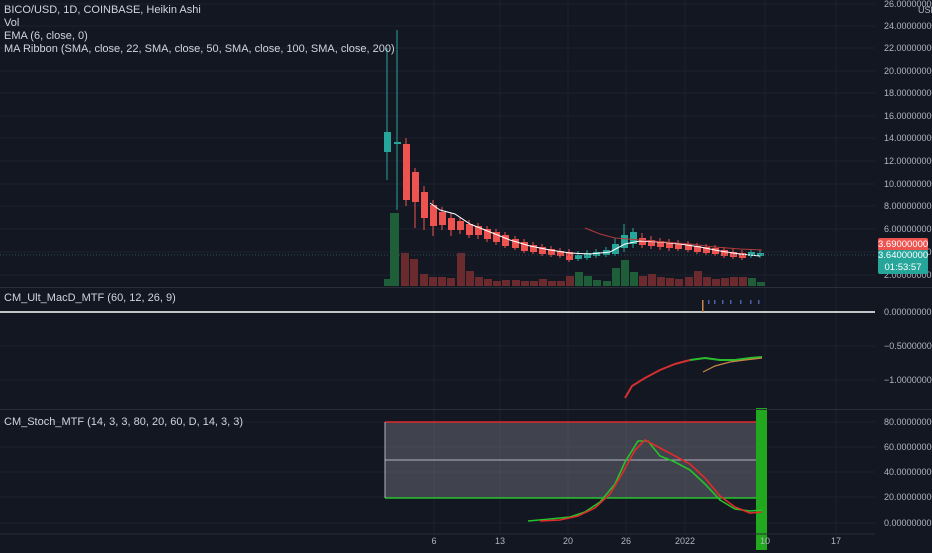 Image resolution: width=932 pixels, height=553 pixels. Describe the element at coordinates (761, 479) in the screenshot. I see `stoch-highlight-bar` at that location.